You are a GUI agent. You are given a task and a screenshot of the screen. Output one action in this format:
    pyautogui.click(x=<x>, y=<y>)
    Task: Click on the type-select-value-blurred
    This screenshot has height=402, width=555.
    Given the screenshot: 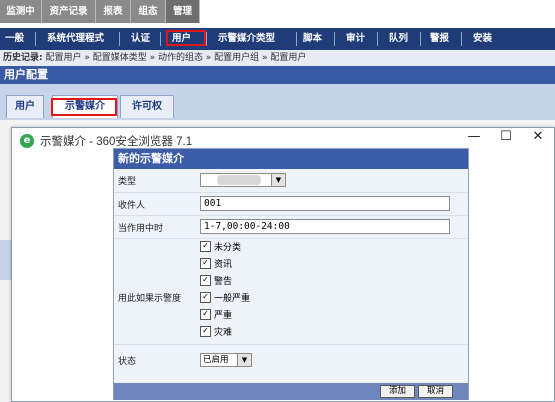 What is the action you would take?
    pyautogui.click(x=239, y=180)
    